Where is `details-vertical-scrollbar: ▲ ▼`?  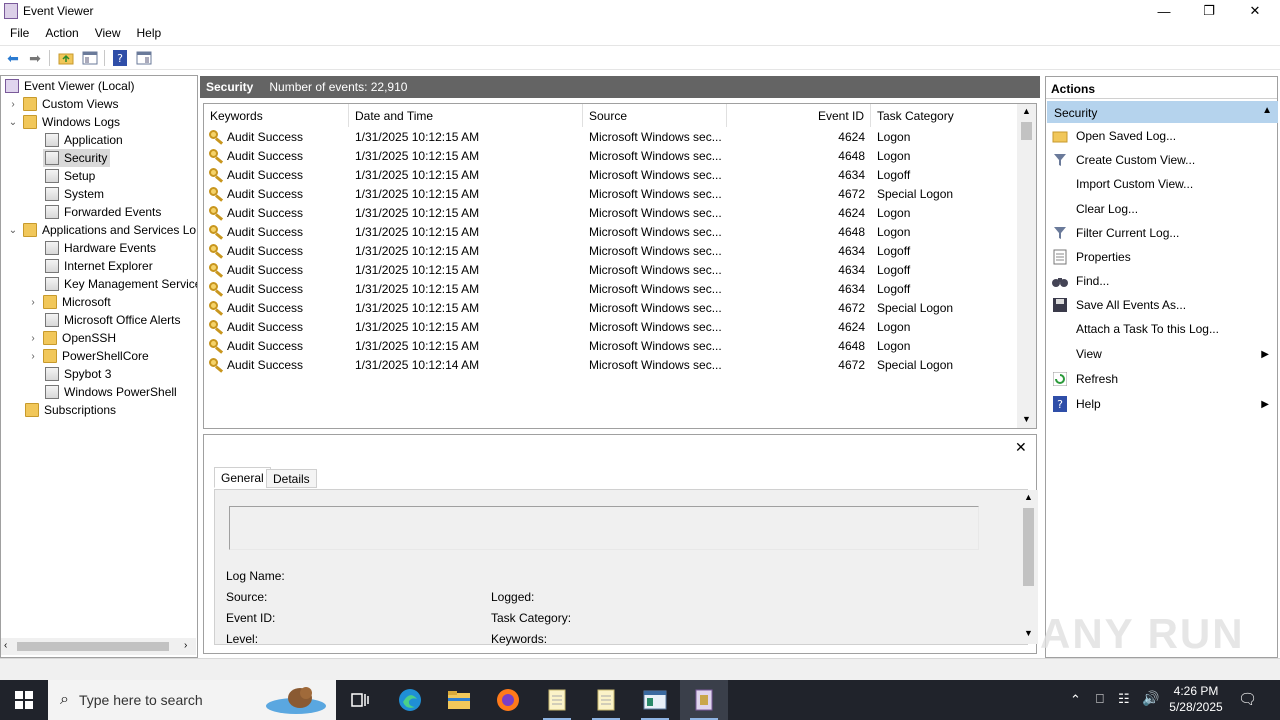
details-vertical-scrollbar: ▲ ▼ is located at coordinates (1028, 567).